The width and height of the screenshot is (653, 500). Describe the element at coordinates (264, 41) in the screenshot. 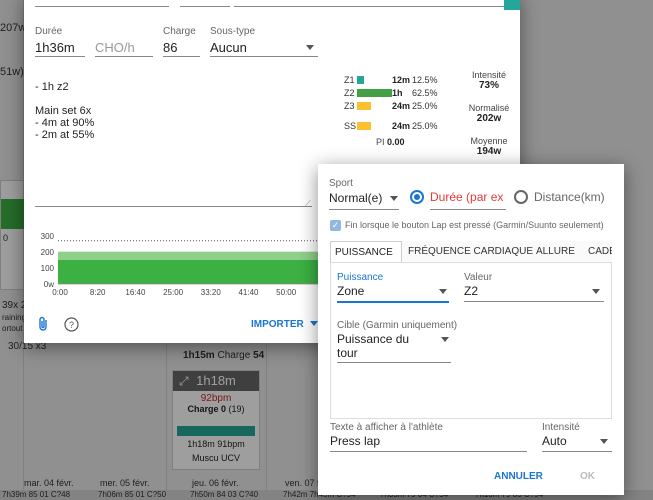

I see `subtype-select: Sous-type Aucun` at that location.